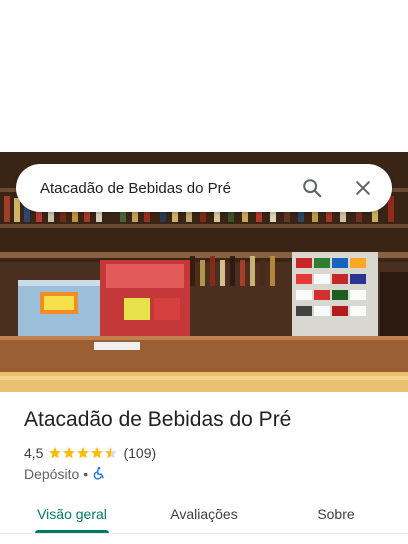 The width and height of the screenshot is (408, 544). What do you see at coordinates (34, 453) in the screenshot?
I see `rating-value: 4,5` at bounding box center [34, 453].